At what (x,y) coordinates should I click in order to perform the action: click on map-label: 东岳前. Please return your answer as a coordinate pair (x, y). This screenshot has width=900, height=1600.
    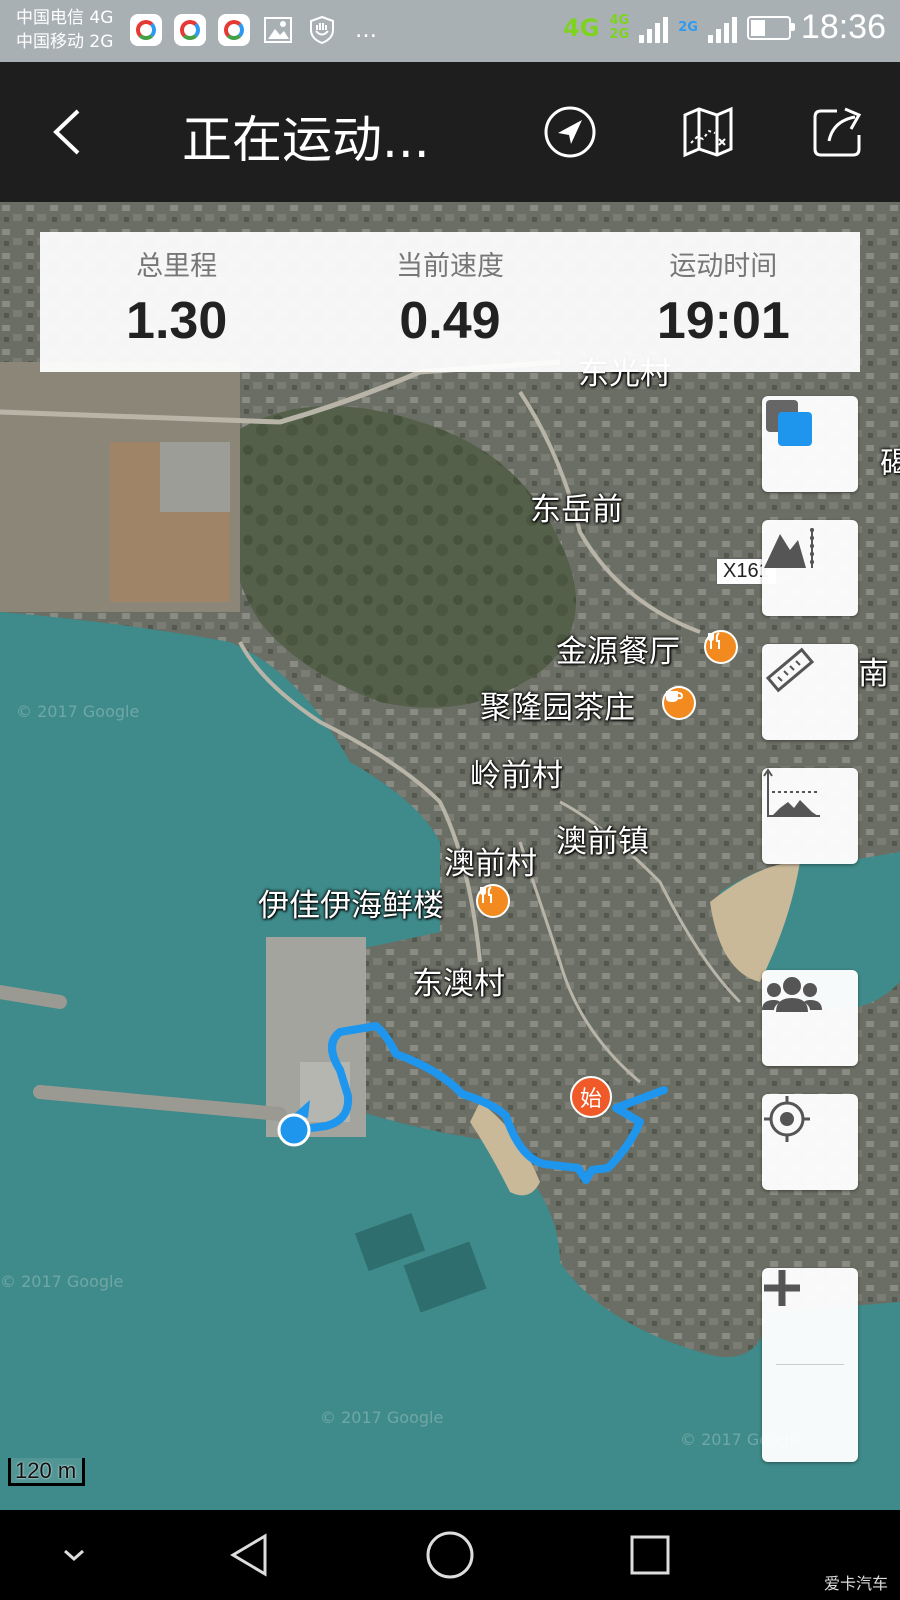
    Looking at the image, I should click on (576, 510).